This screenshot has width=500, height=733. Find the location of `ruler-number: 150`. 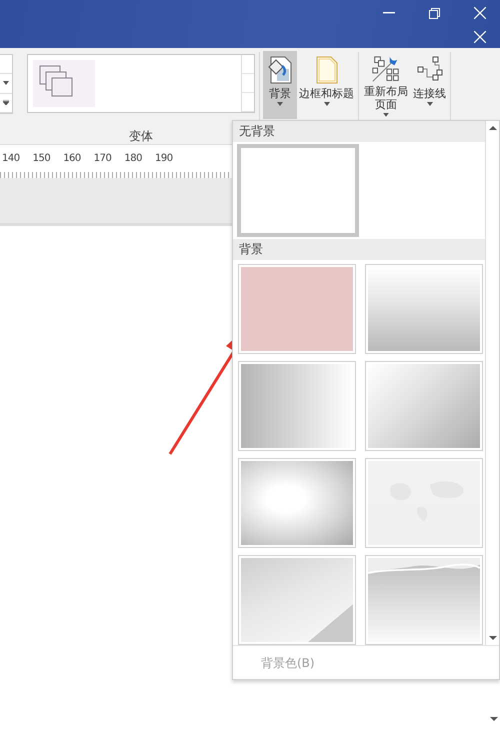

ruler-number: 150 is located at coordinates (41, 158).